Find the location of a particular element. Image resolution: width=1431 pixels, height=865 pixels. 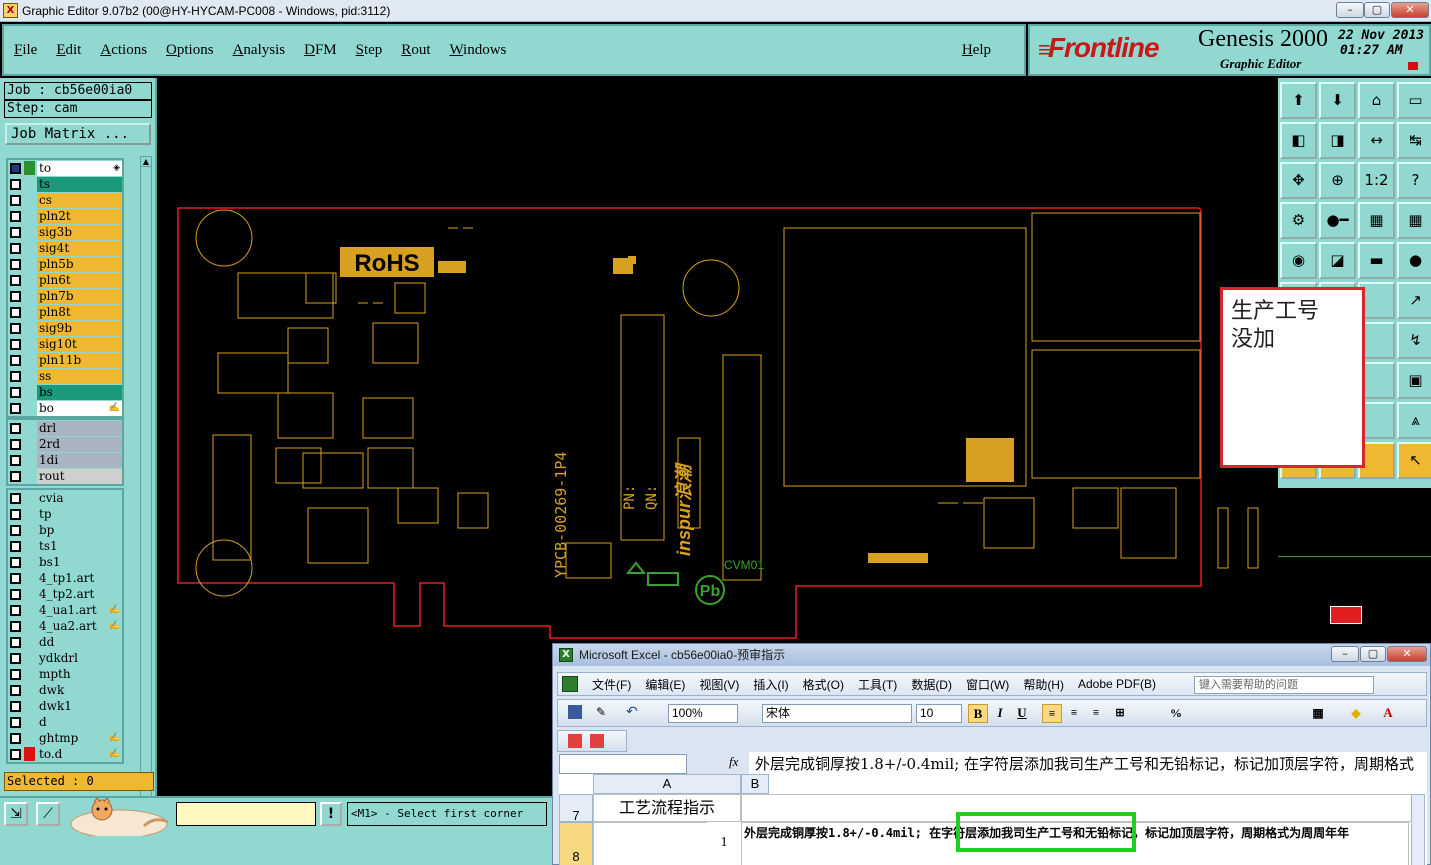

layer-name: pln6t is located at coordinates (79, 280).